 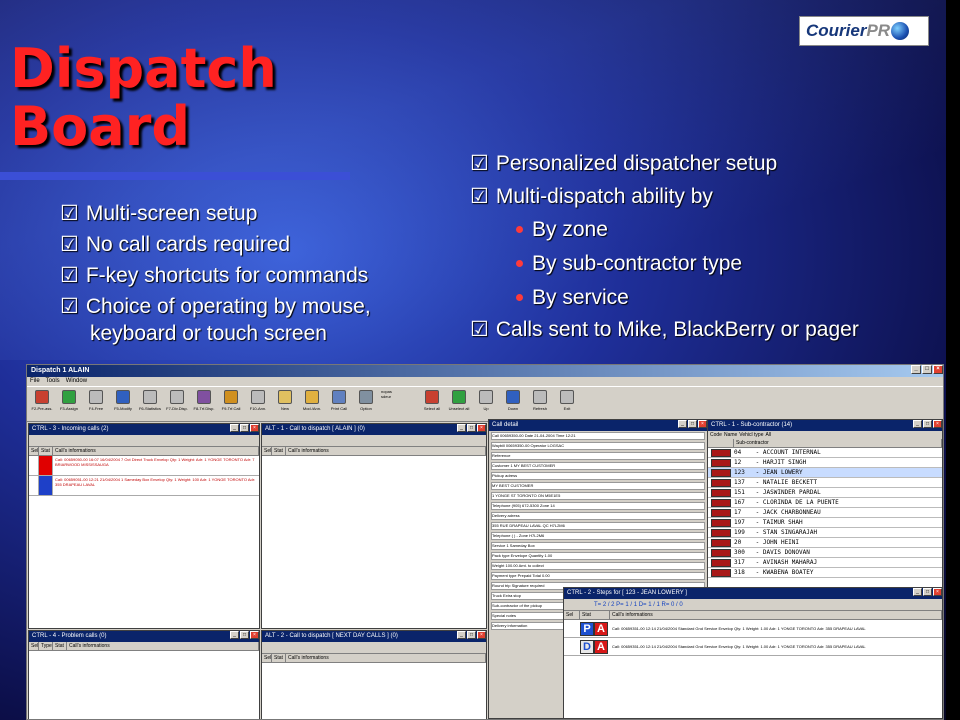 What do you see at coordinates (825, 573) in the screenshot?
I see `list-item: 318 - KWABENA BOATEY` at bounding box center [825, 573].